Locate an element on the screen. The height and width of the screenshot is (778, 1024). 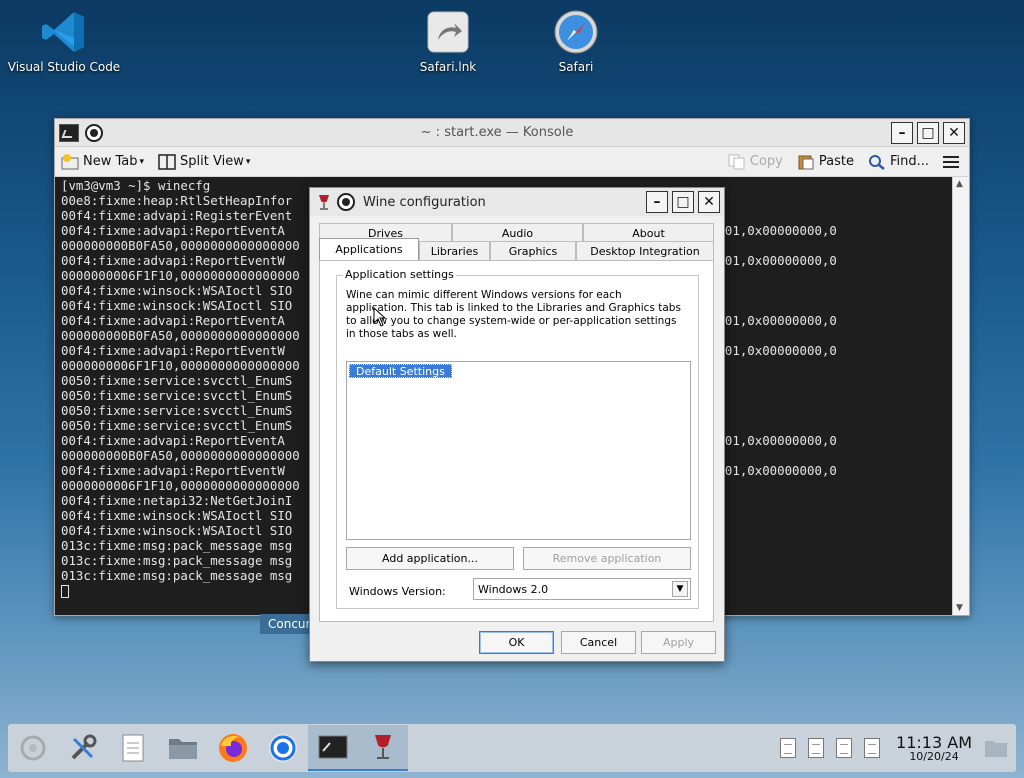
group-title: Application settings is located at coordinates (399, 274).